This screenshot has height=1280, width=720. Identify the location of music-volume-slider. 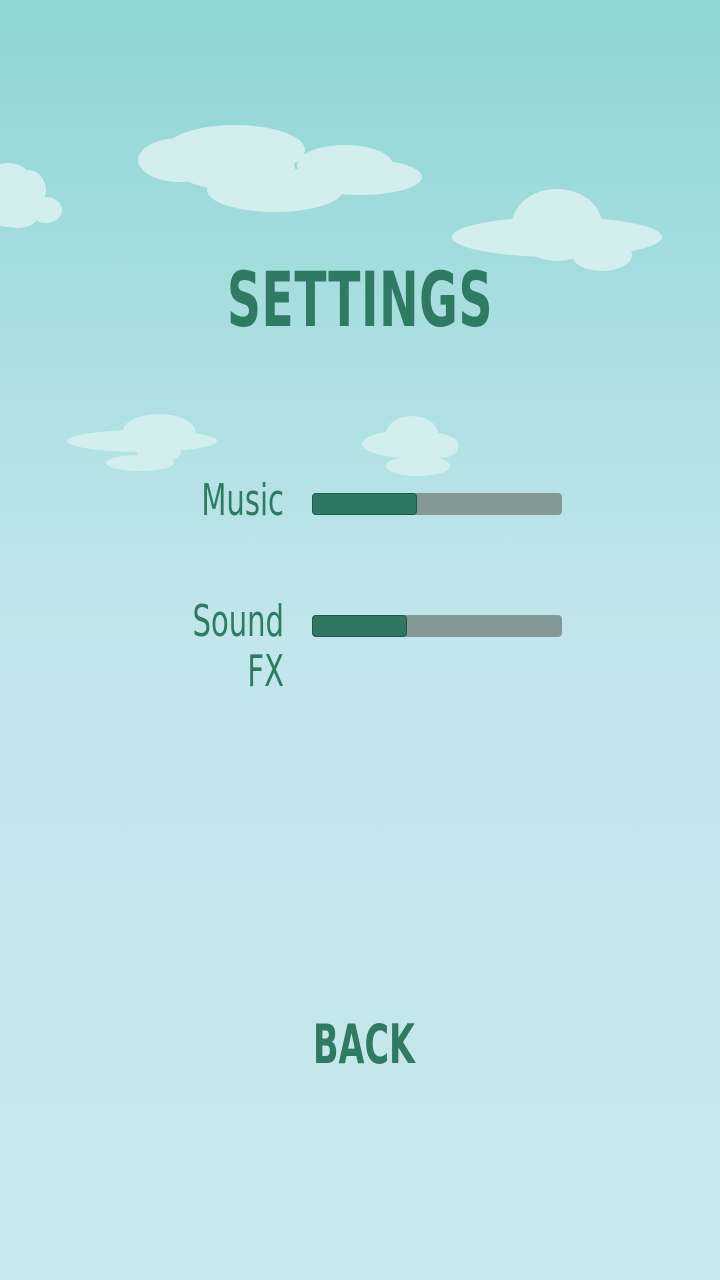
(437, 504).